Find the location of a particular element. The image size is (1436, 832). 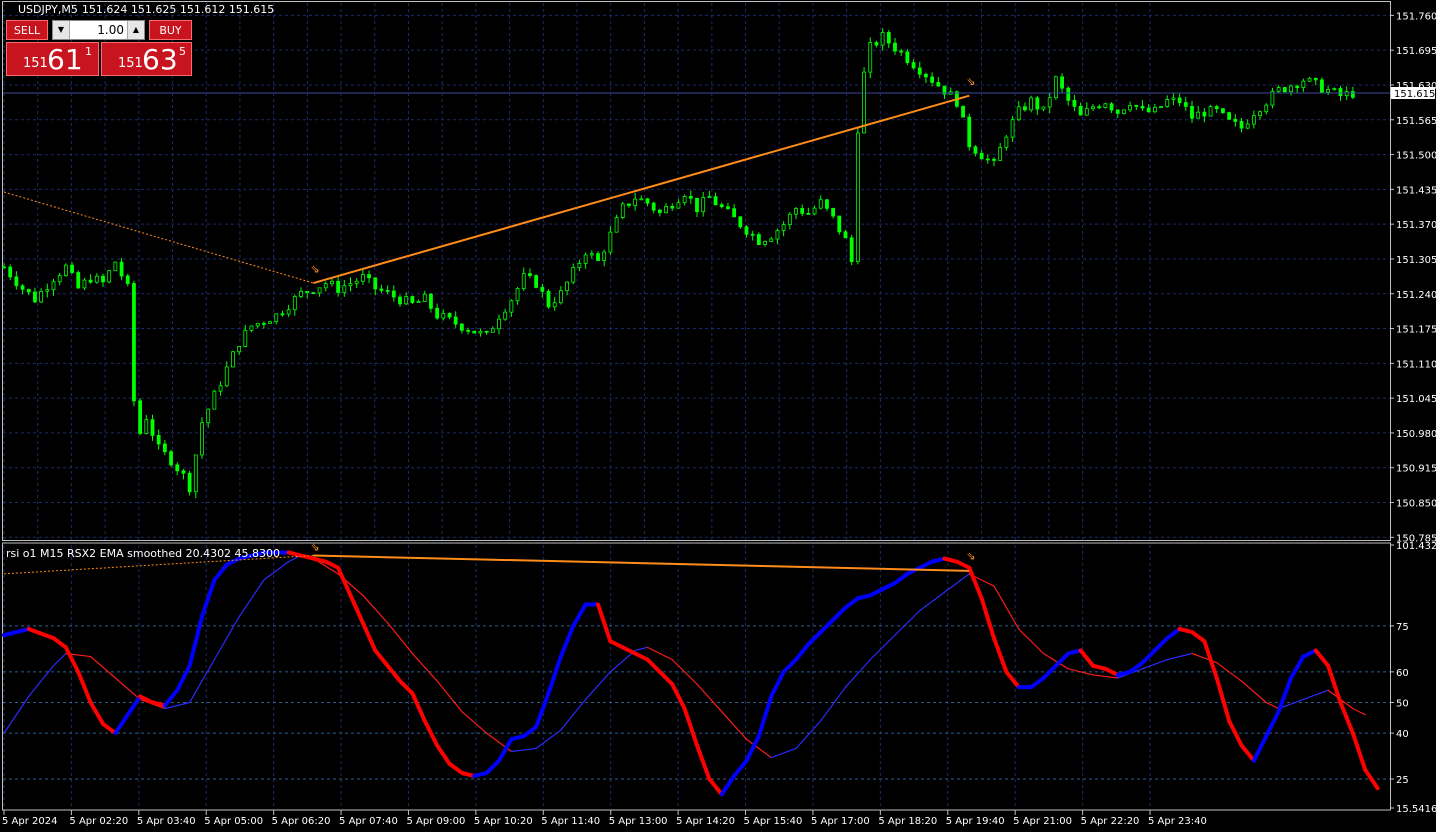

lot-size-value: 1.00 is located at coordinates (98, 30).